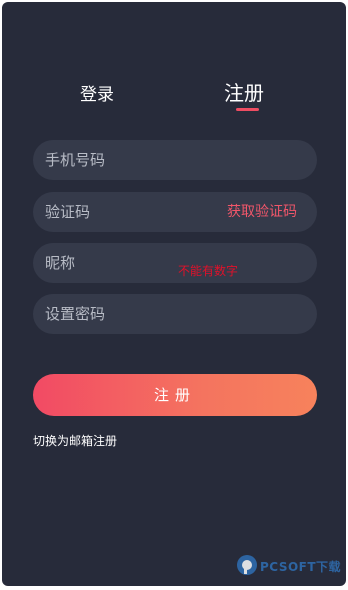  I want to click on phone-field, so click(175, 160).